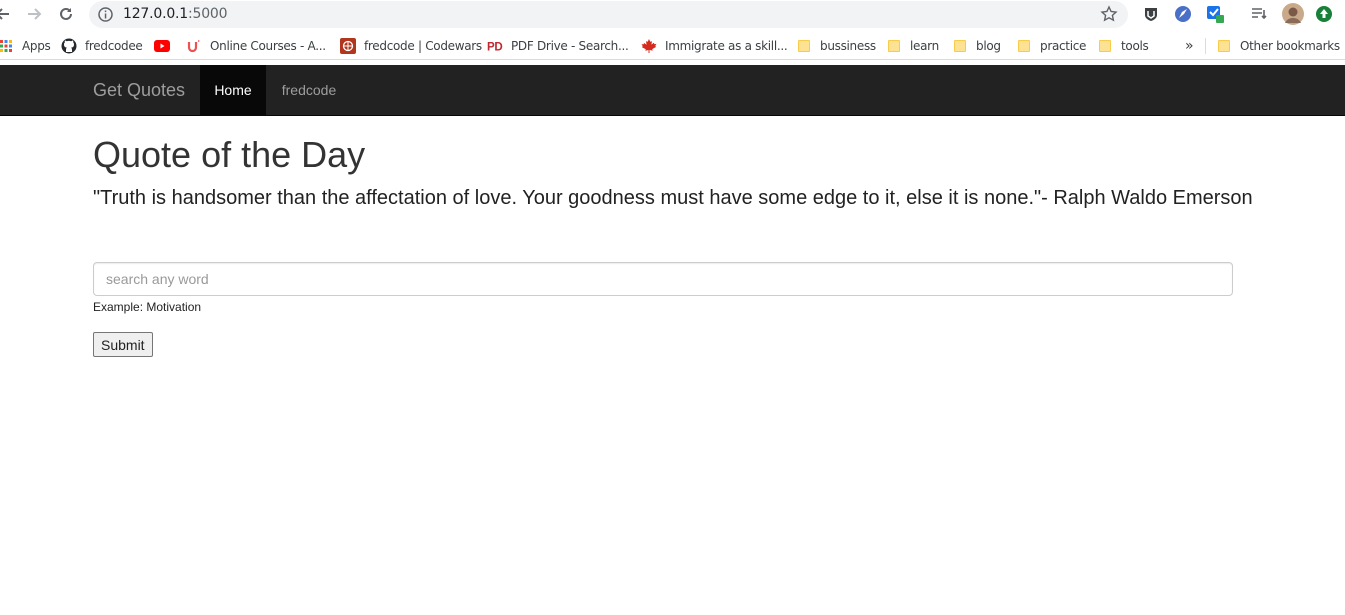 The image size is (1345, 615). What do you see at coordinates (988, 46) in the screenshot?
I see `bookmark-label: blog` at bounding box center [988, 46].